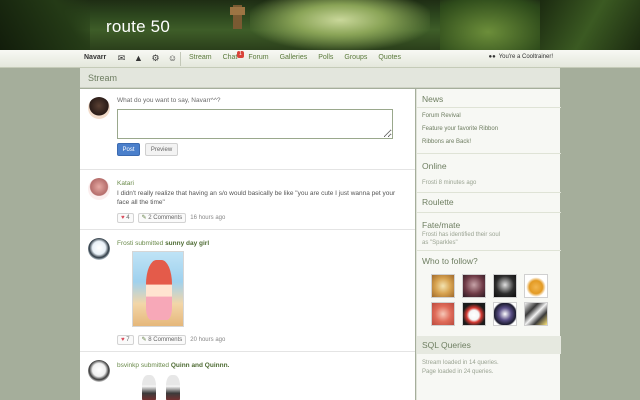  What do you see at coordinates (525, 57) in the screenshot?
I see `trainer-status-text: You're a Cooltrainer!` at bounding box center [525, 57].